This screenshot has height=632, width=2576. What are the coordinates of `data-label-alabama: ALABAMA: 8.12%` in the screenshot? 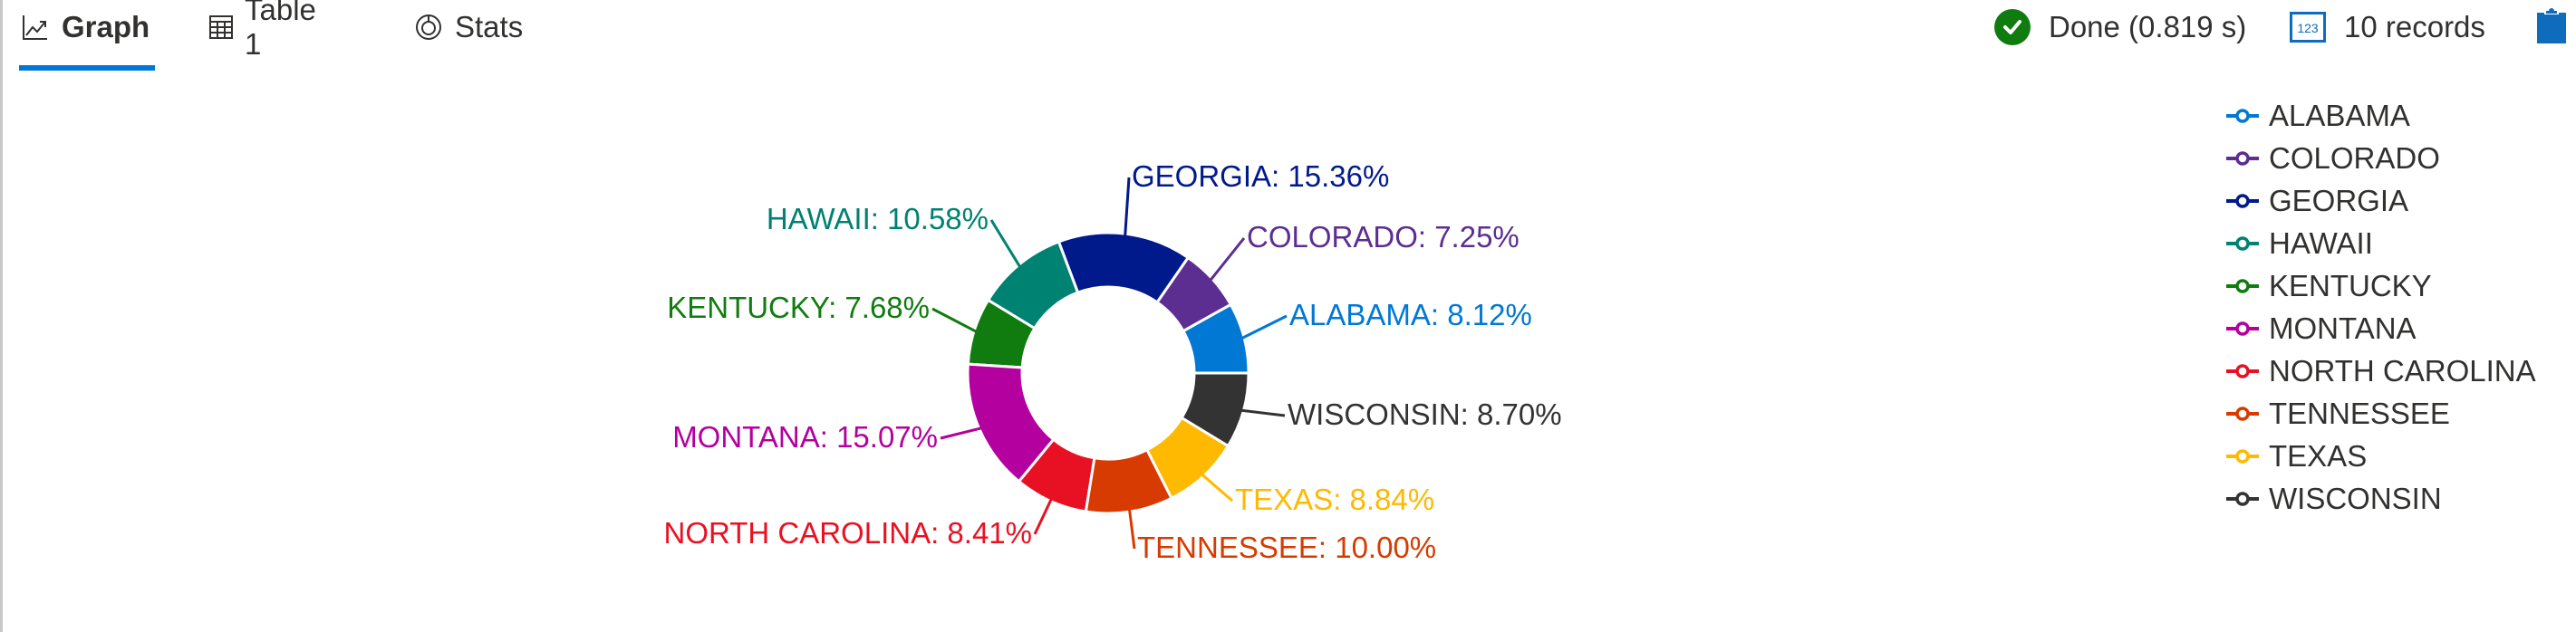 It's located at (1410, 314).